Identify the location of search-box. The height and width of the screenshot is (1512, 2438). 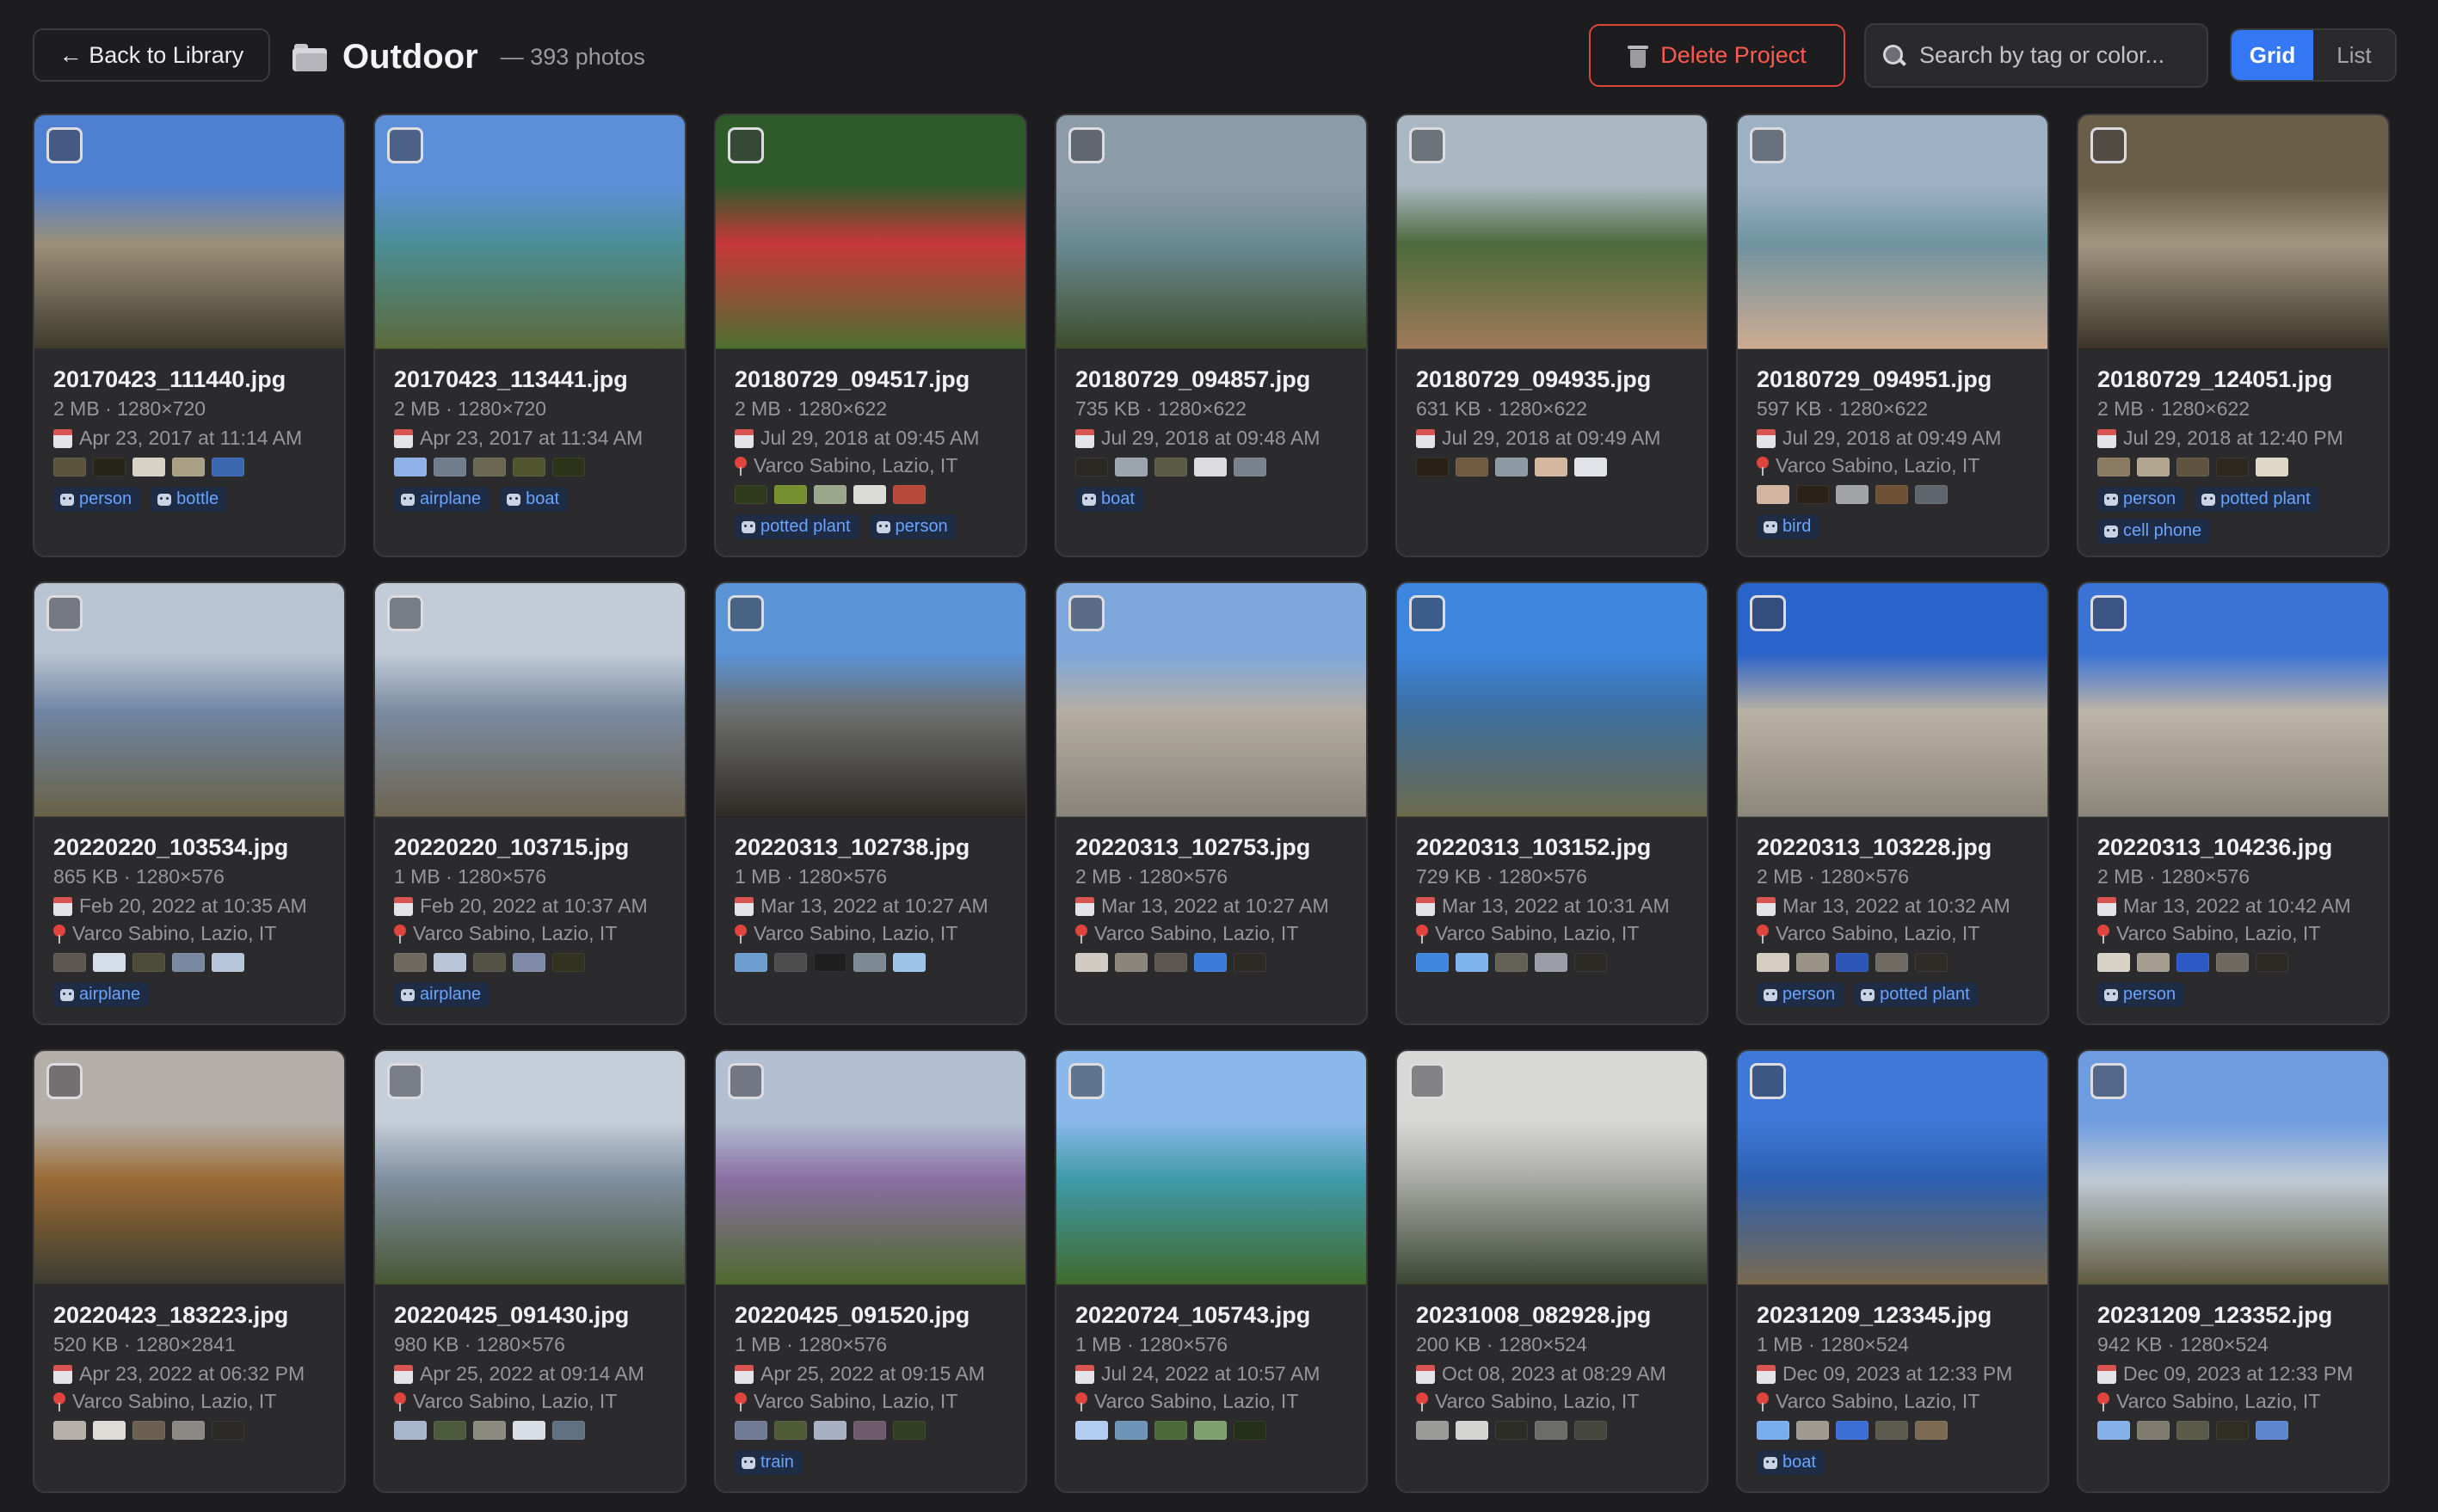
(2036, 56).